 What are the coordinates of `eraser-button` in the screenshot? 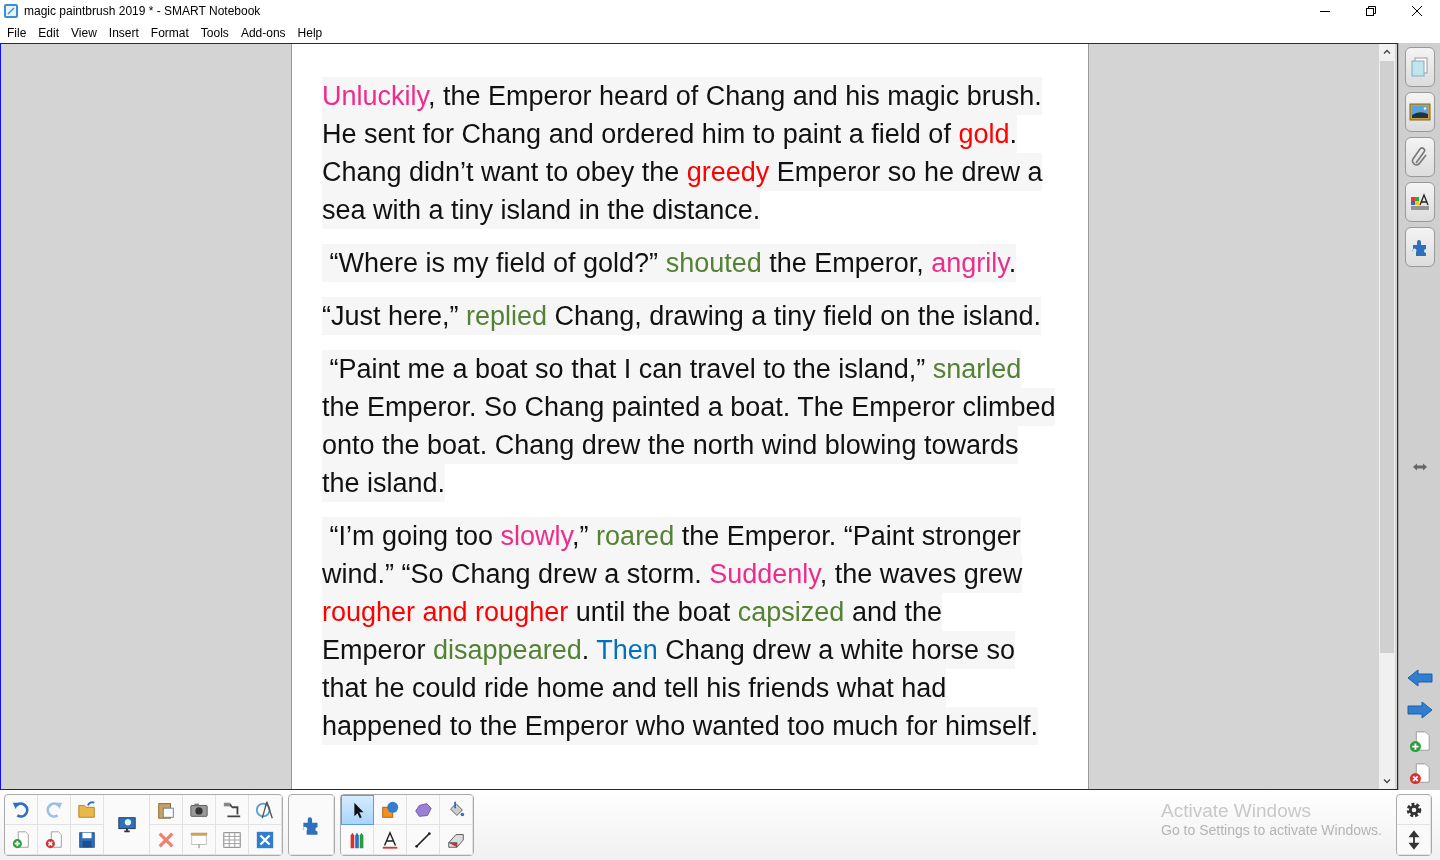 It's located at (456, 840).